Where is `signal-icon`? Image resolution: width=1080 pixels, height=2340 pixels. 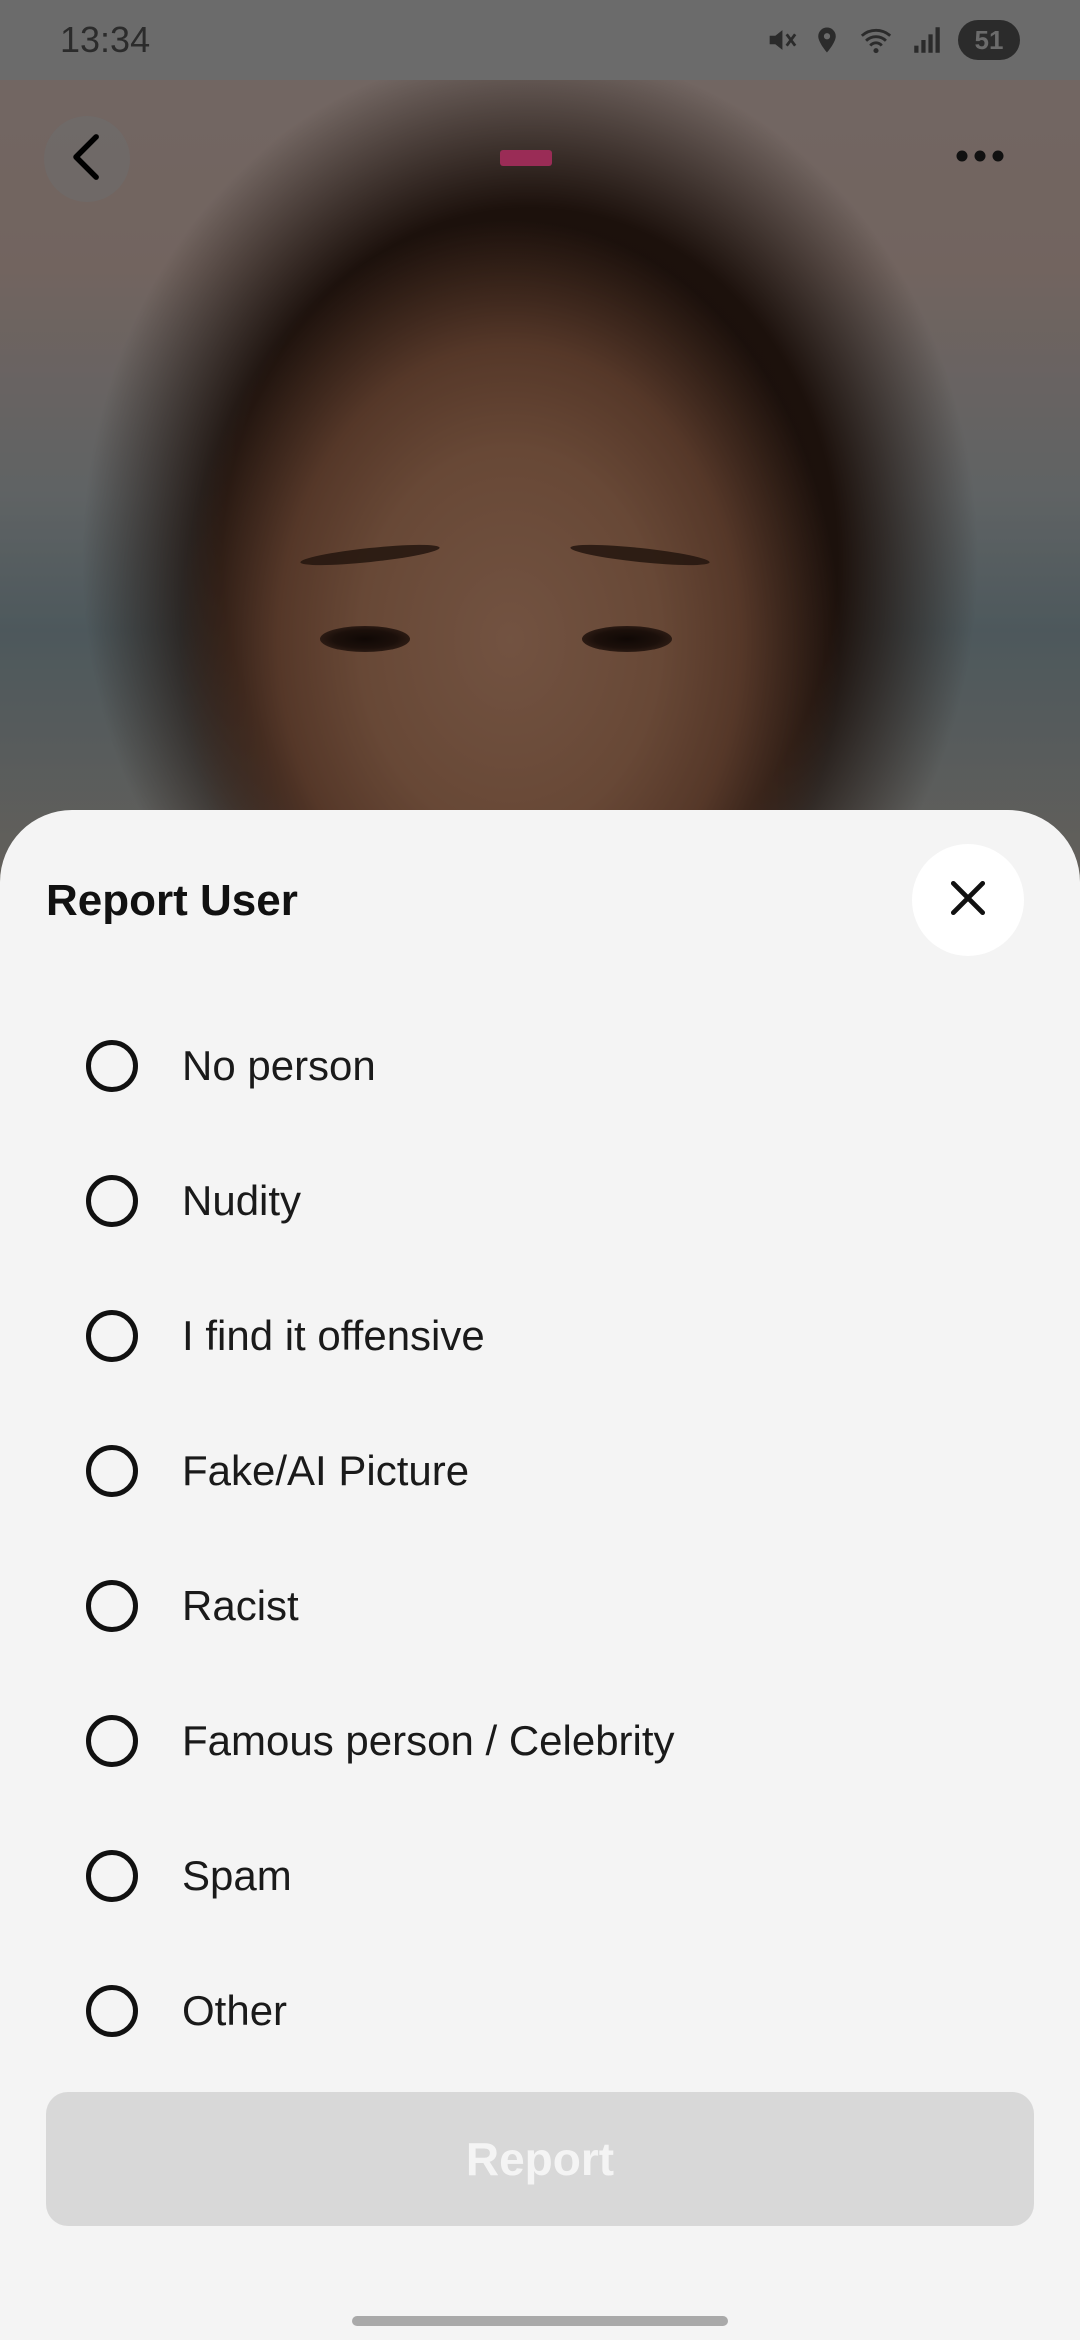 signal-icon is located at coordinates (927, 40).